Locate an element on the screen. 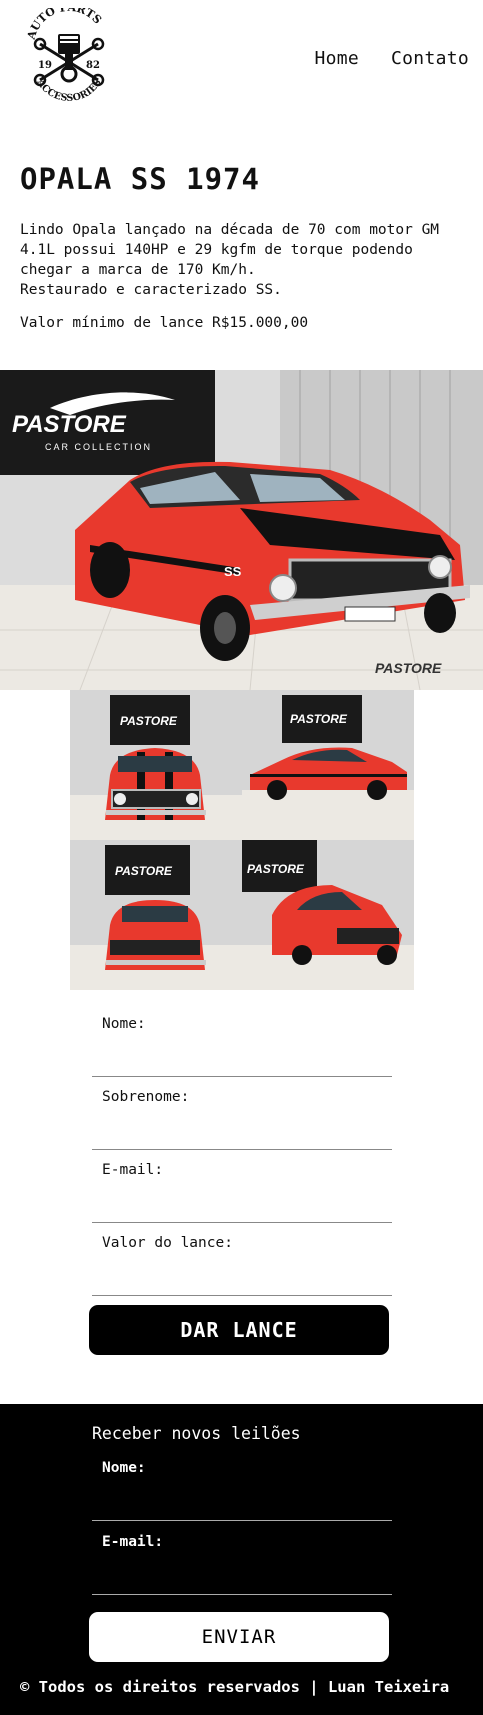  thumbnail-gallery: PASTORE PASTORE PASTORE PASTORE is located at coordinates (242, 840).